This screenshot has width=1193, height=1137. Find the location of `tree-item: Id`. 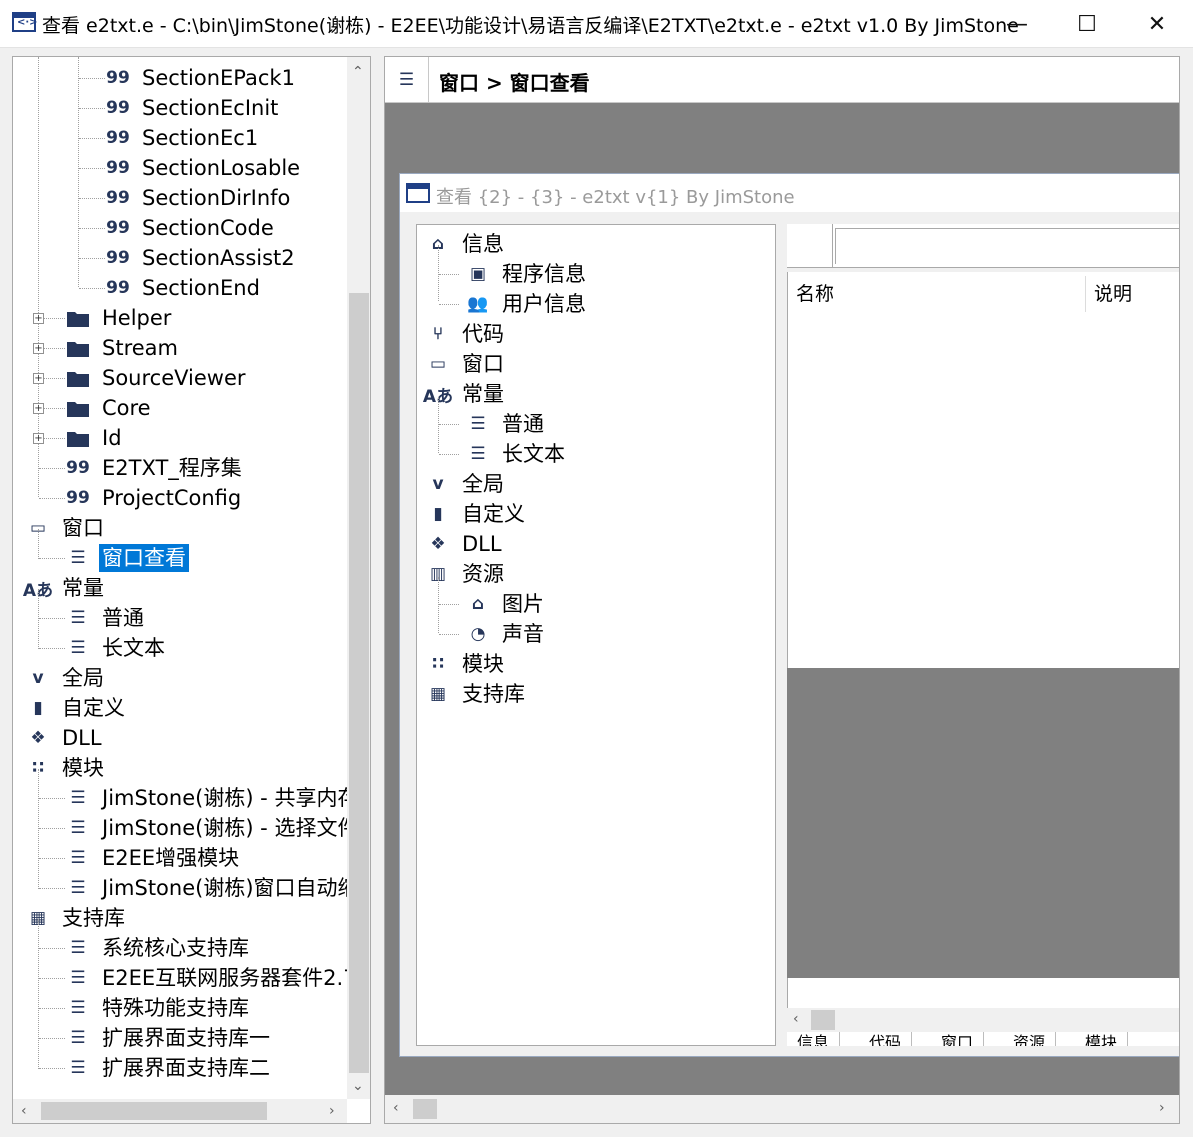

tree-item: Id is located at coordinates (95, 438).